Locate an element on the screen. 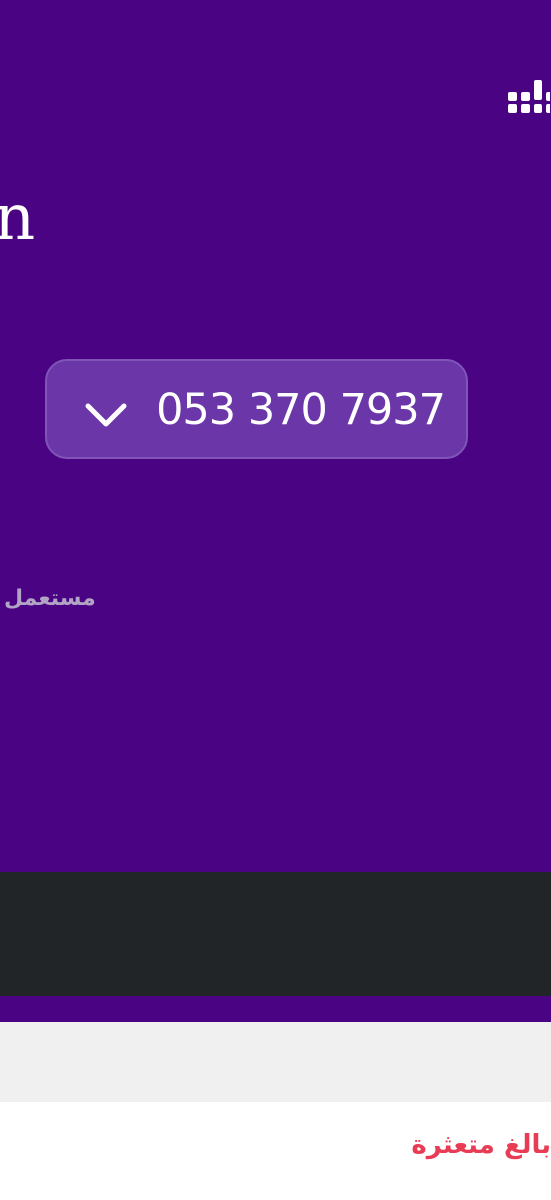  section-heading: بالغ متعثرة is located at coordinates (481, 1145).